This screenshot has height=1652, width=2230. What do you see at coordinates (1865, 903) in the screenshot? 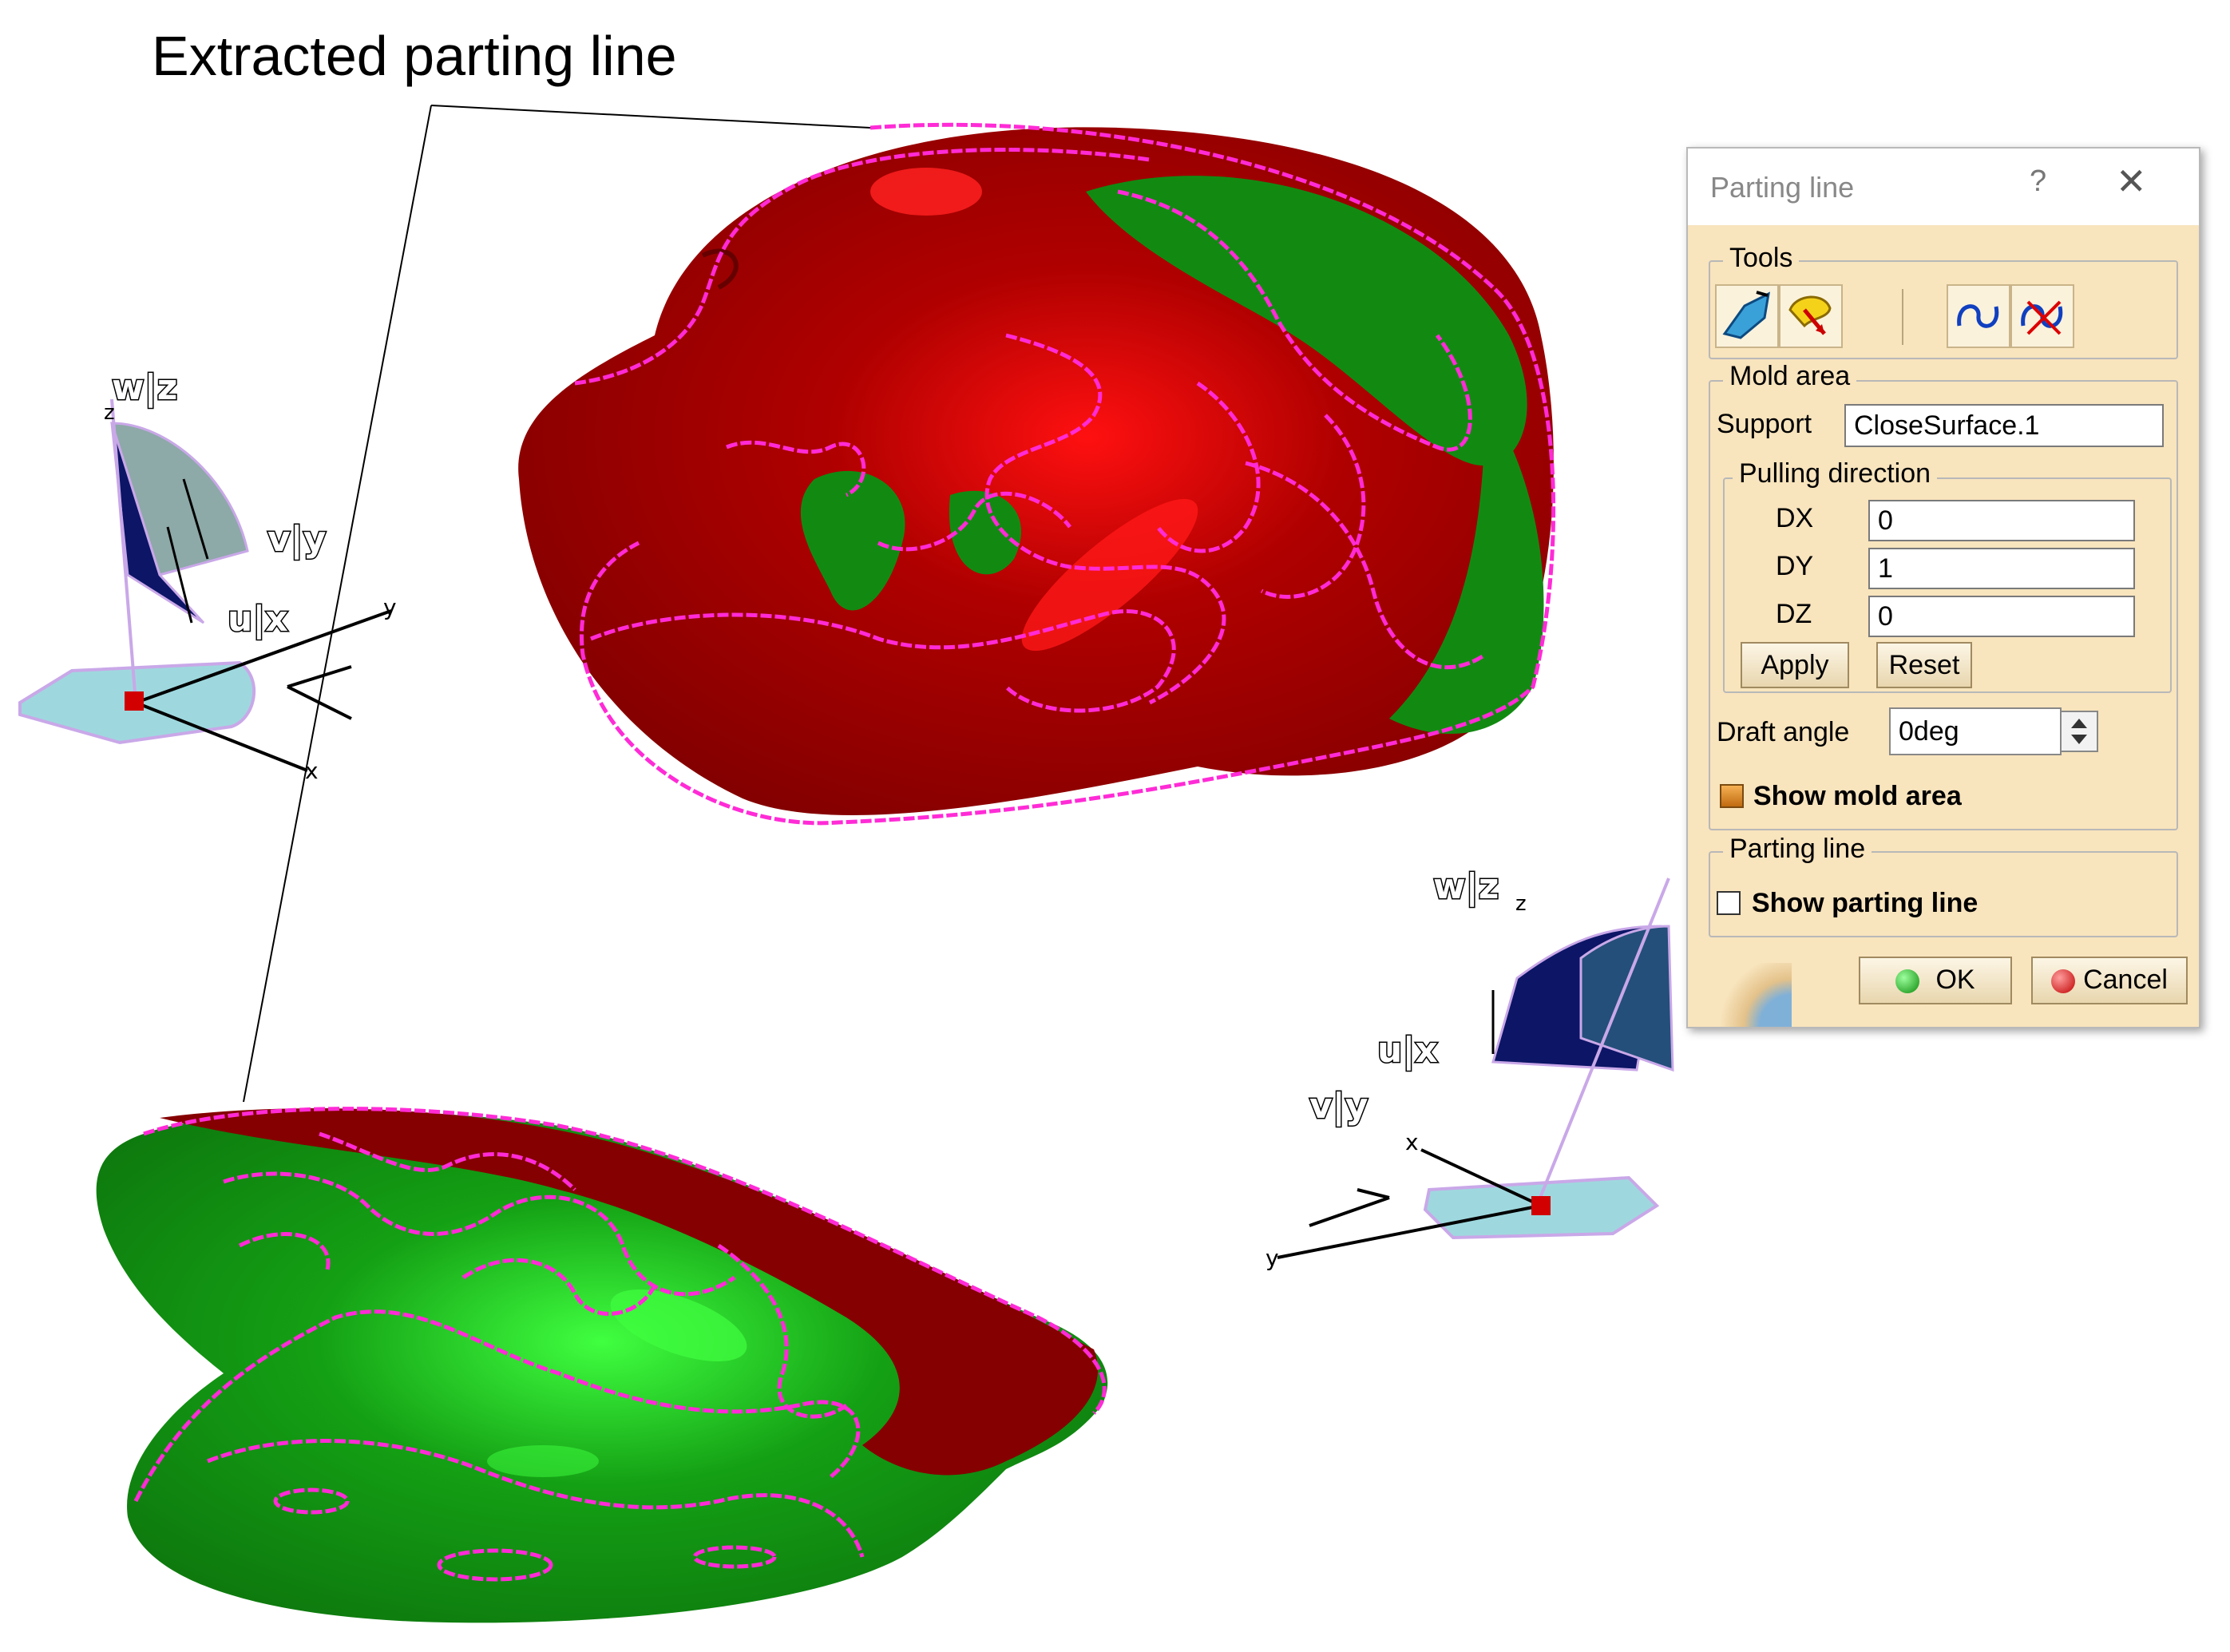
I see `show-parting-line-label: Show parting line` at bounding box center [1865, 903].